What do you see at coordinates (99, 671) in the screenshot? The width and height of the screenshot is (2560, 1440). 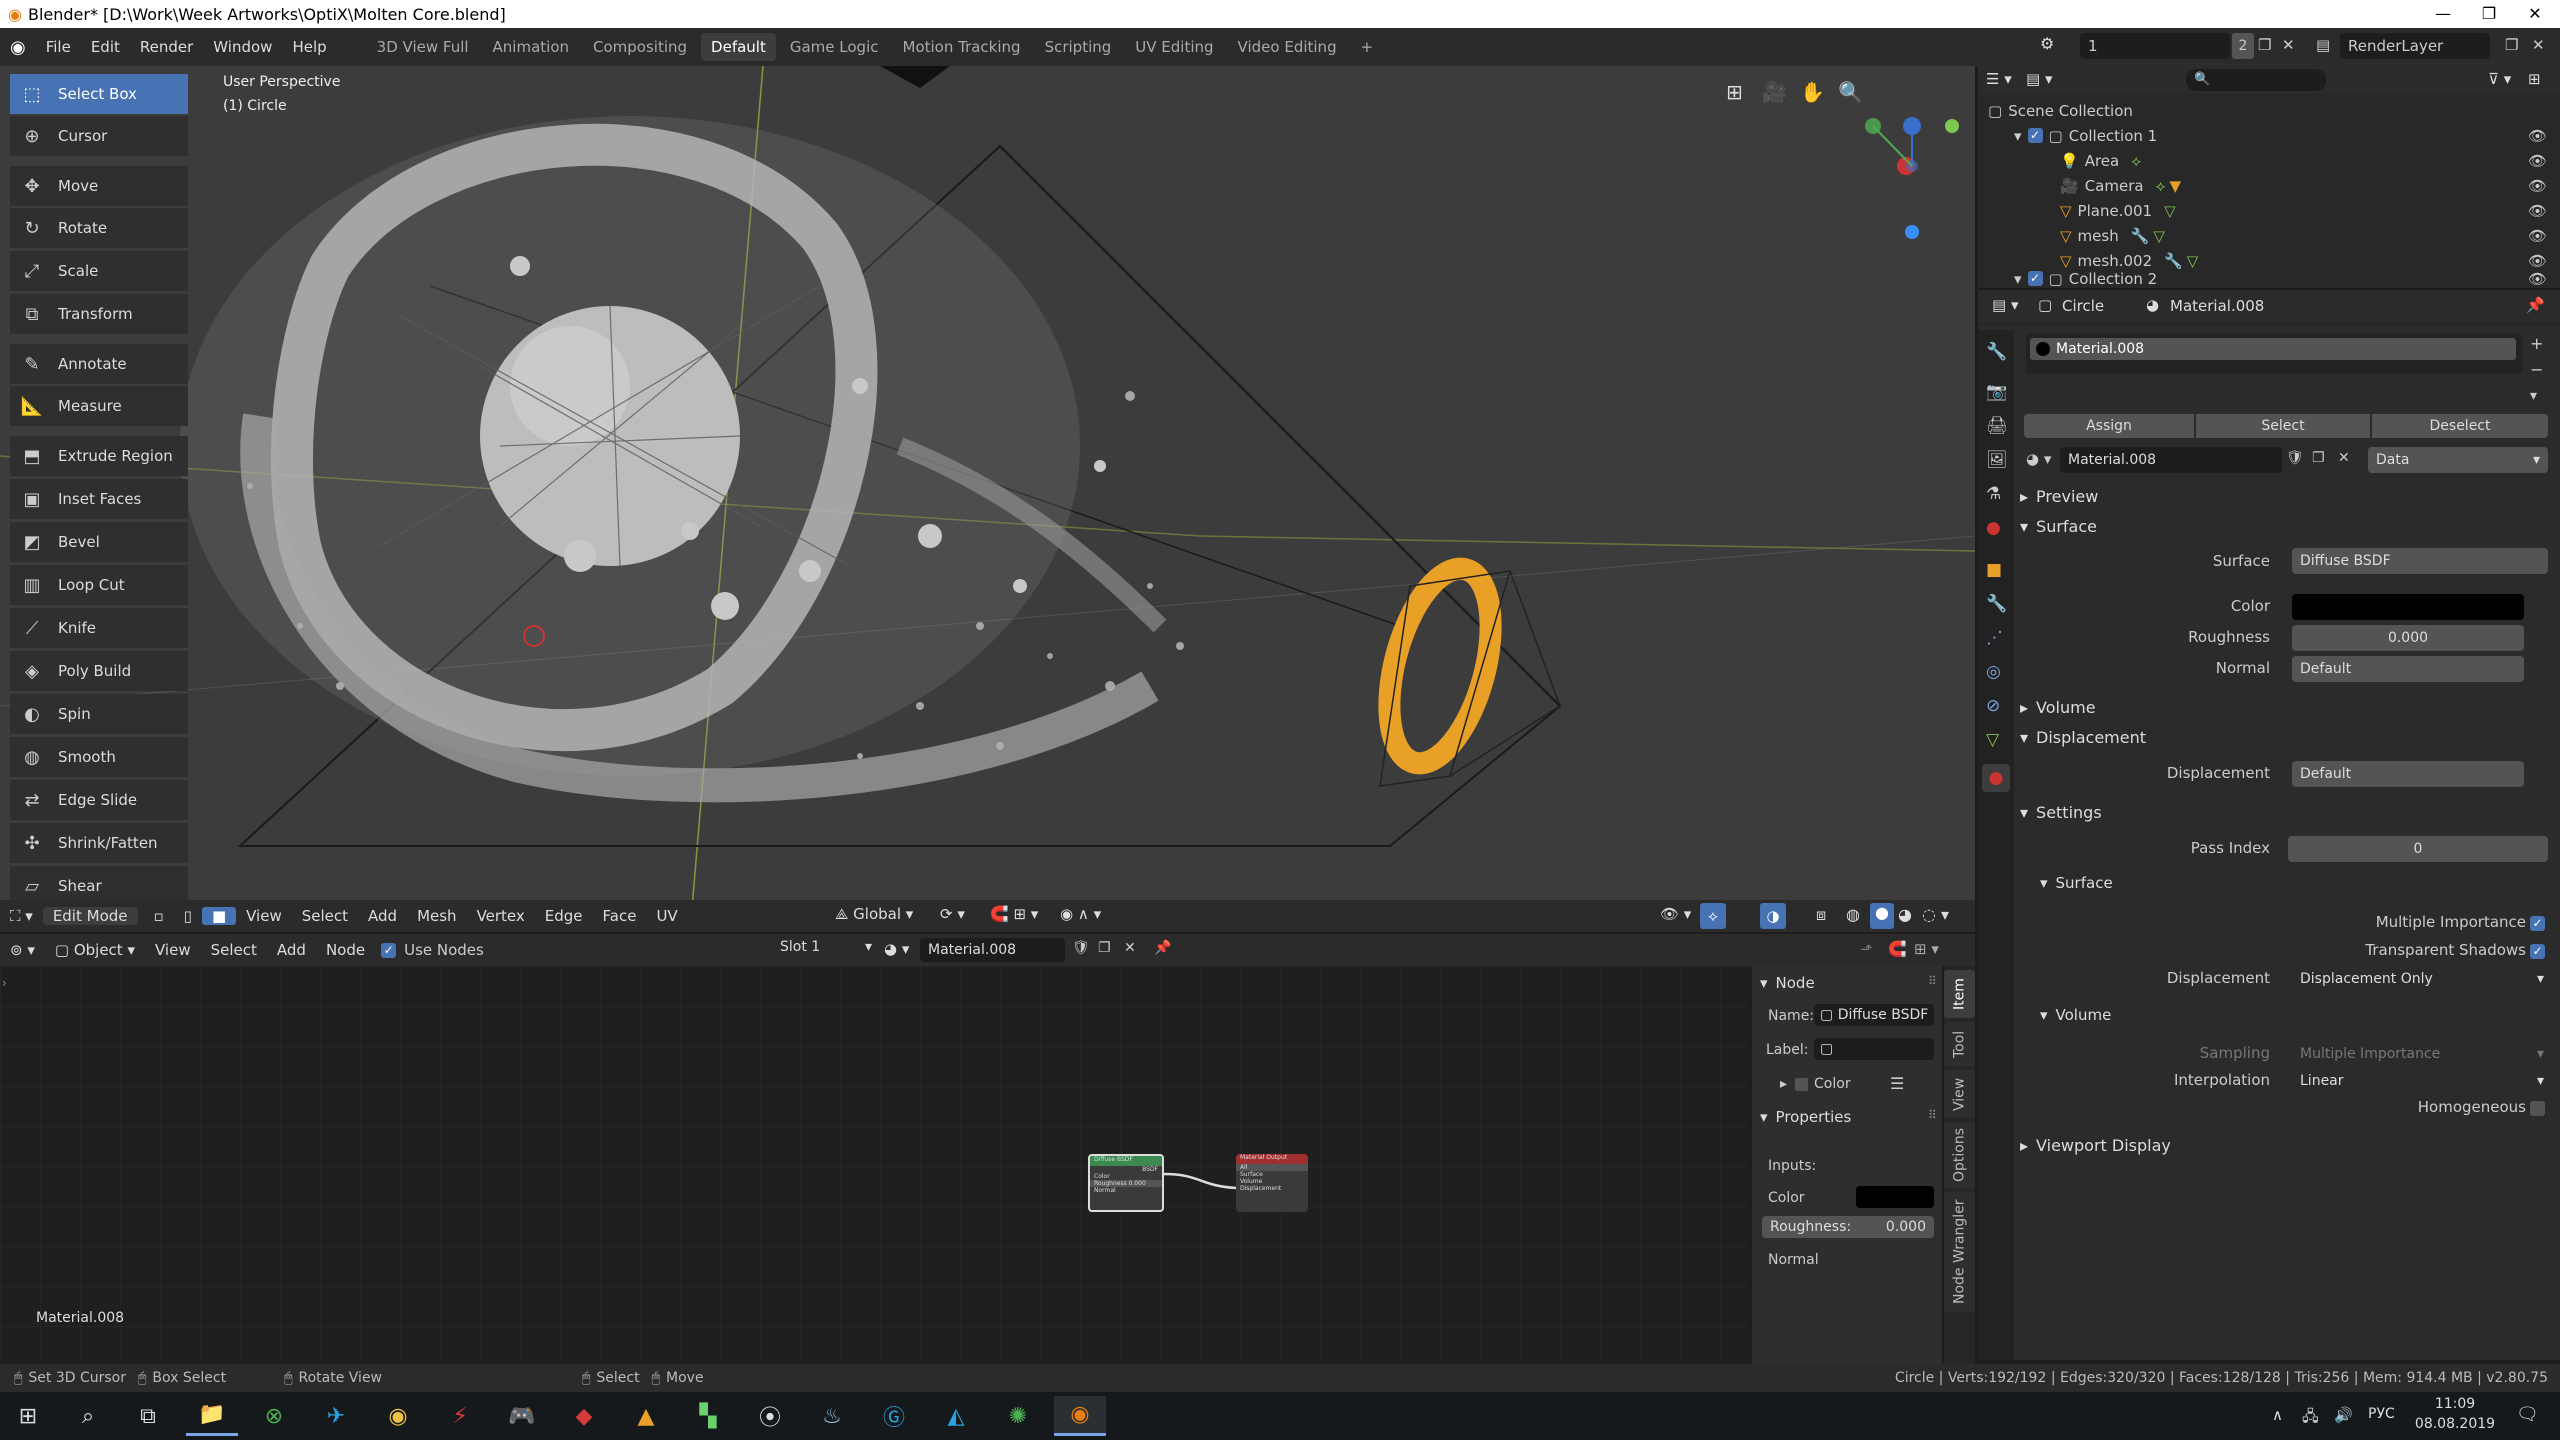 I see `tool-poly-build: ◈ Poly Build` at bounding box center [99, 671].